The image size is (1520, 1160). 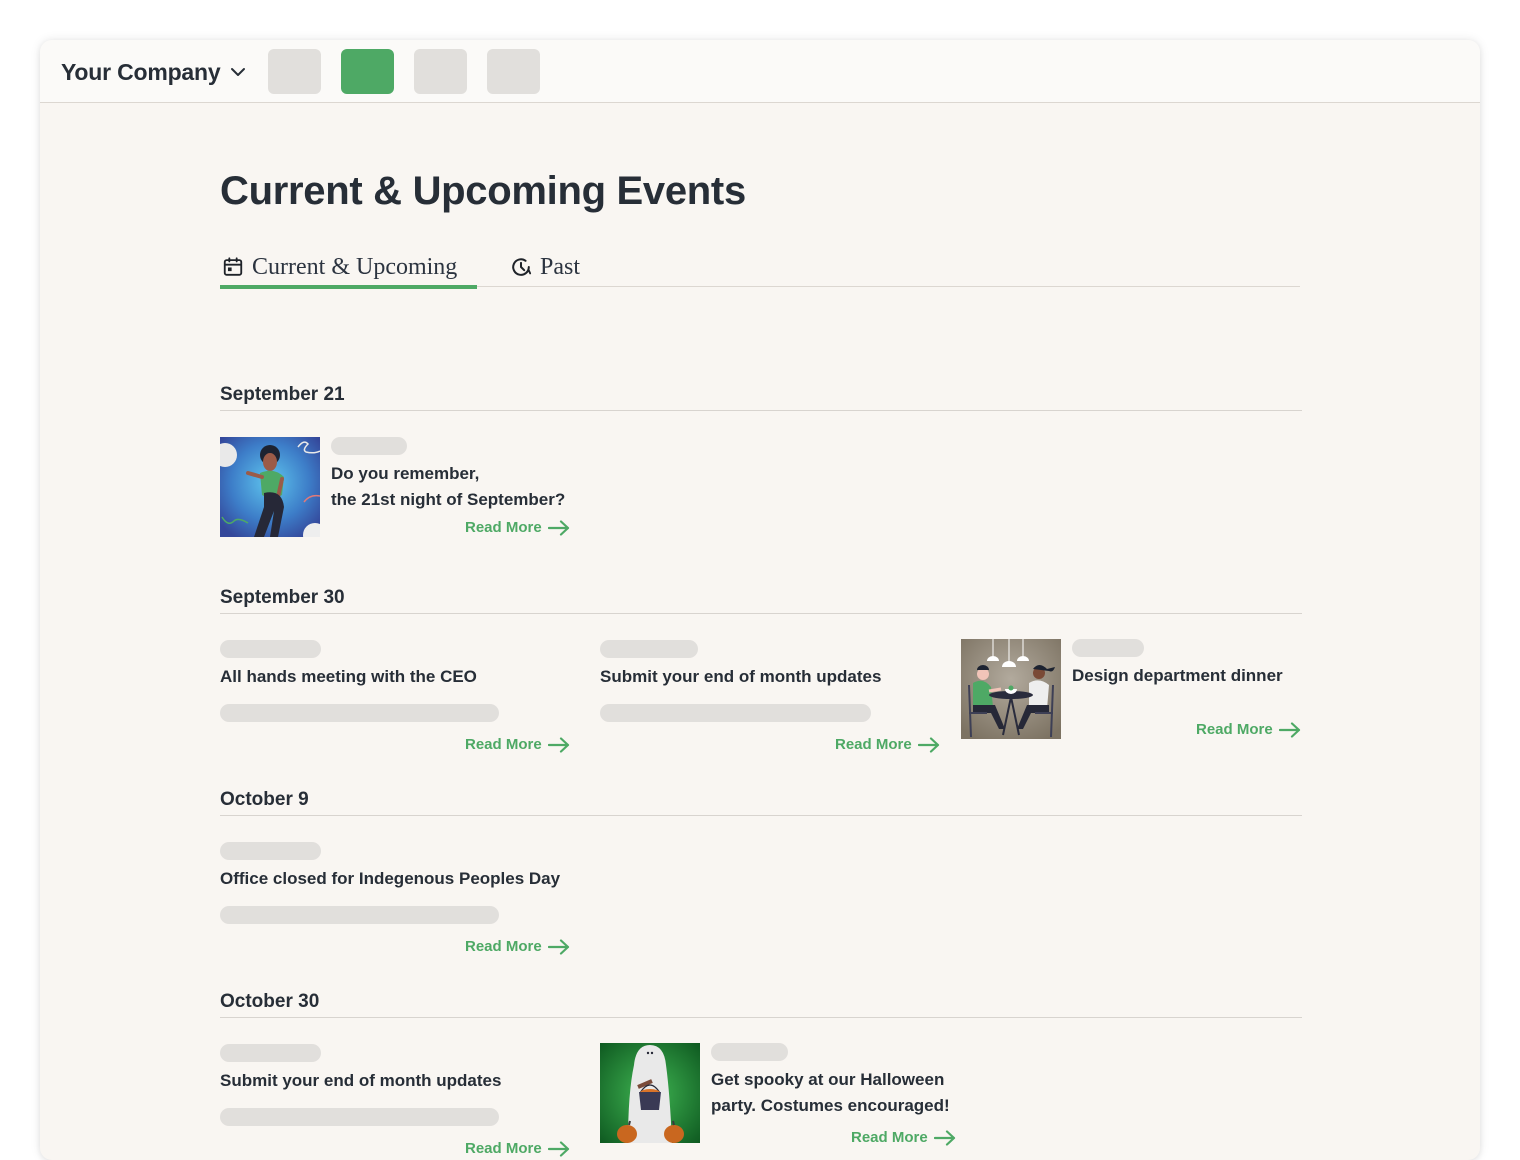 What do you see at coordinates (355, 266) in the screenshot?
I see `tab-label: Current & Upcoming` at bounding box center [355, 266].